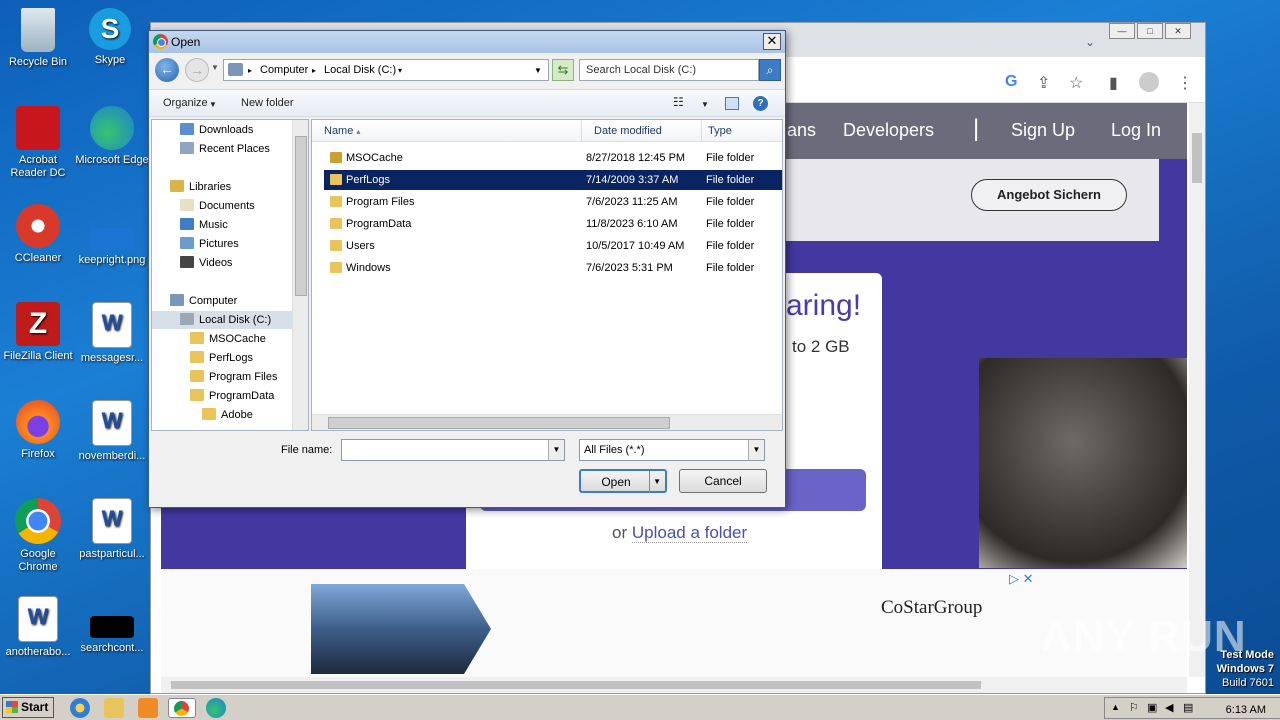 The height and width of the screenshot is (720, 1280). Describe the element at coordinates (80, 708) in the screenshot. I see `ie-icon` at that location.